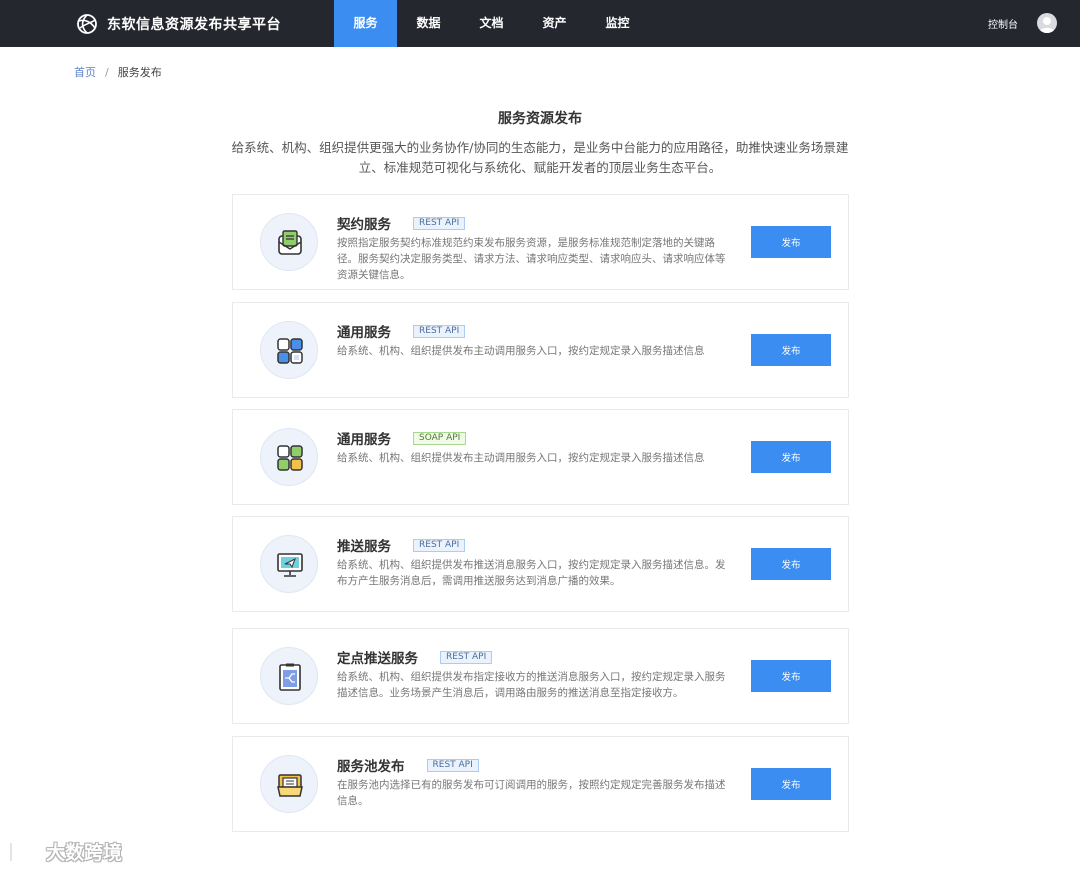  What do you see at coordinates (194, 25) in the screenshot?
I see `brand-title: 东软信息资源发布共享平台` at bounding box center [194, 25].